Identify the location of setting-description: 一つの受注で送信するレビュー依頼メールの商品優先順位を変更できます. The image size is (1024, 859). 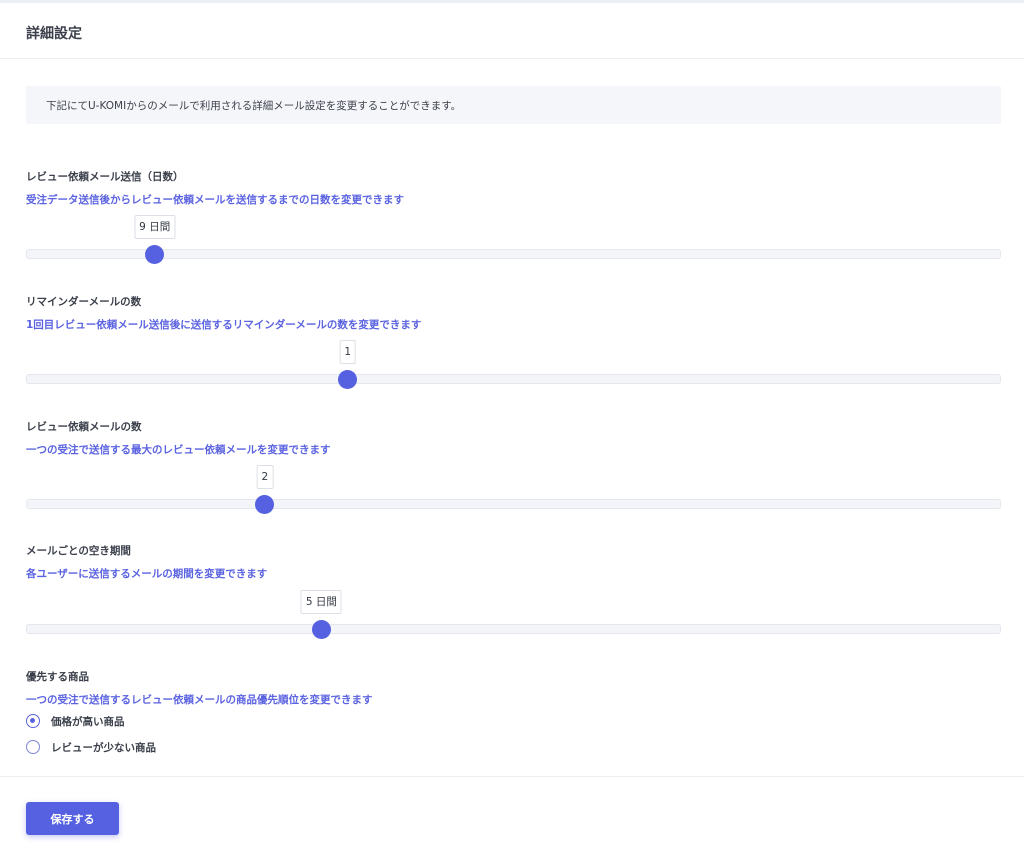
(199, 700).